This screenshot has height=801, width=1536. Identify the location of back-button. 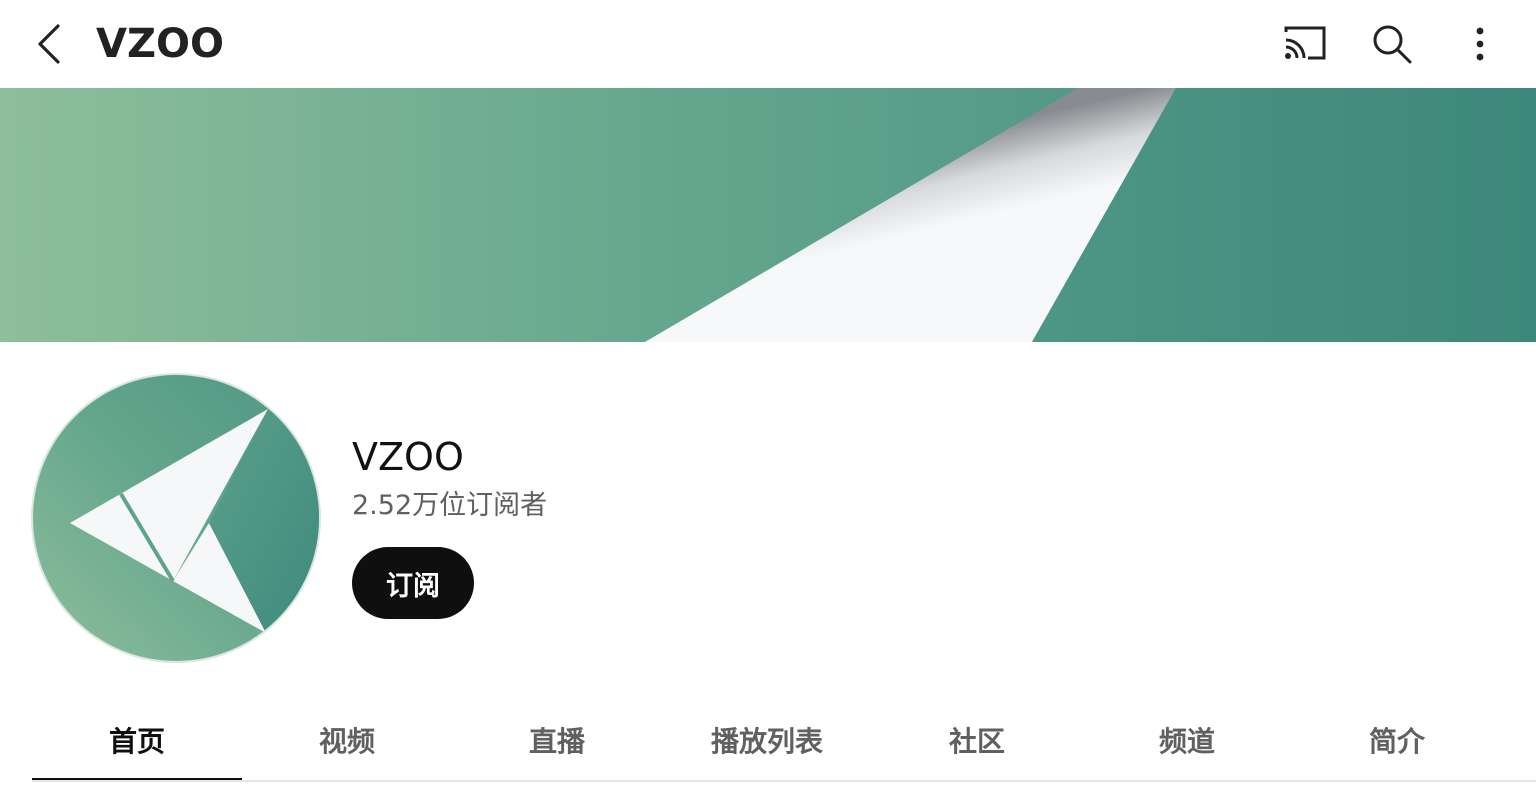
(48, 44).